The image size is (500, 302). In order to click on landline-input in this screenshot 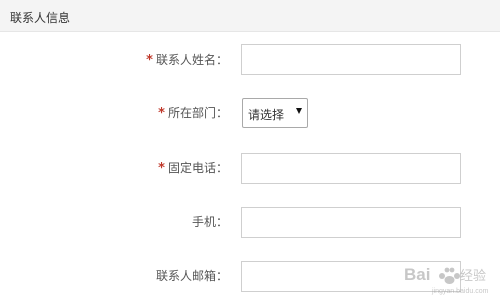, I will do `click(351, 168)`.